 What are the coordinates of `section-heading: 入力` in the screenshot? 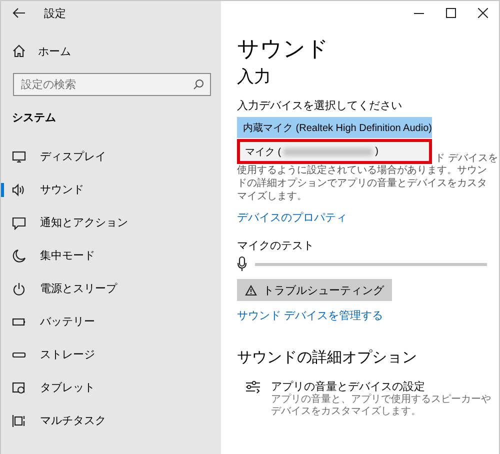 It's located at (254, 77).